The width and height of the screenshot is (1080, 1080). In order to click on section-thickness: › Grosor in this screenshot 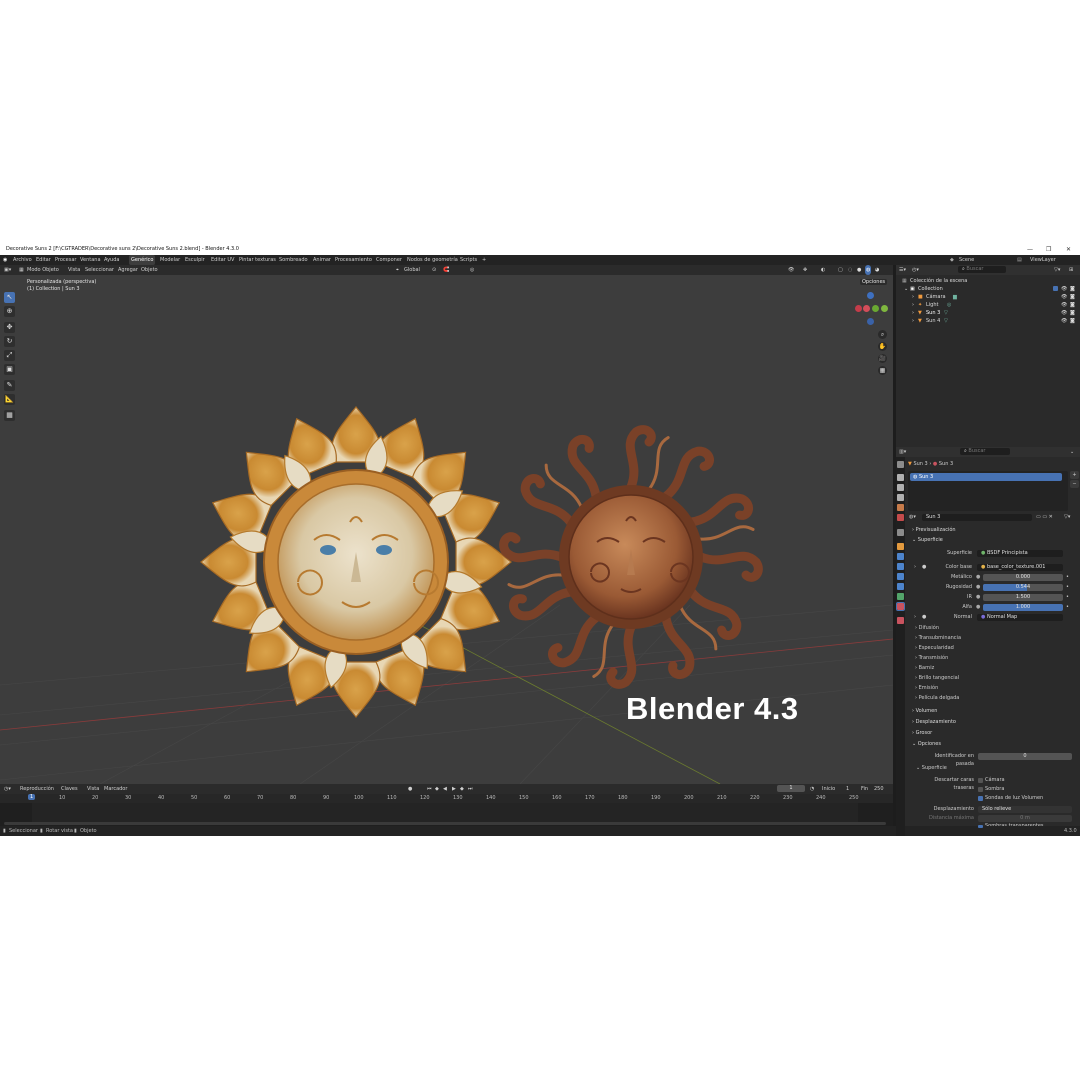, I will do `click(922, 733)`.